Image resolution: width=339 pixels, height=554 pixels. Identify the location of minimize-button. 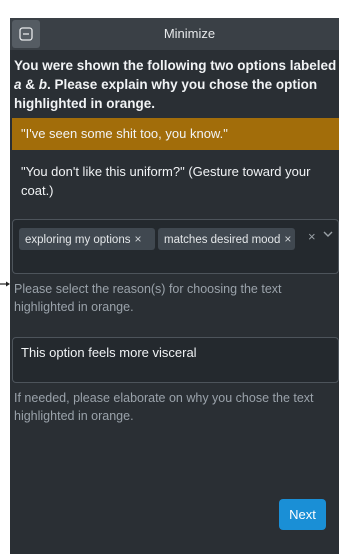
(26, 34).